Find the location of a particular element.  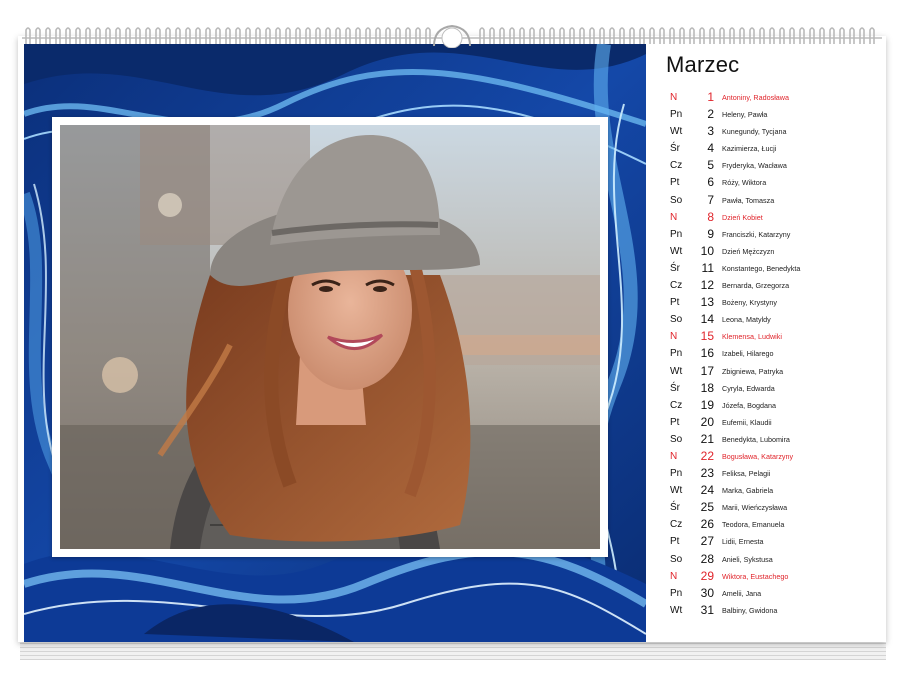

day-row: N 1 Antoniny, Radosława is located at coordinates (773, 97).